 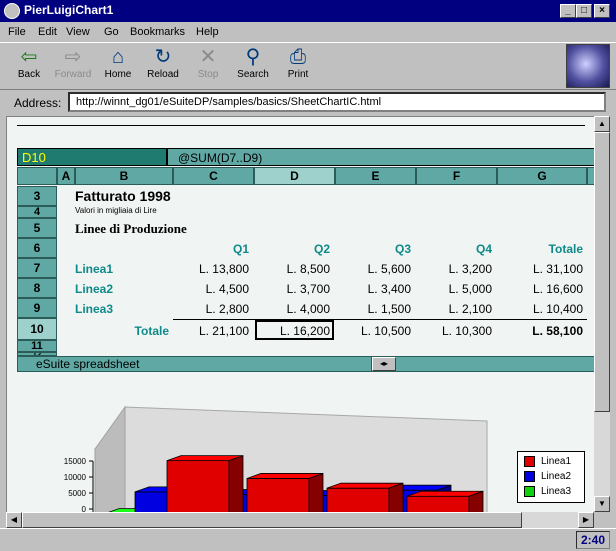 What do you see at coordinates (211, 249) in the screenshot?
I see `header-q1: Q1` at bounding box center [211, 249].